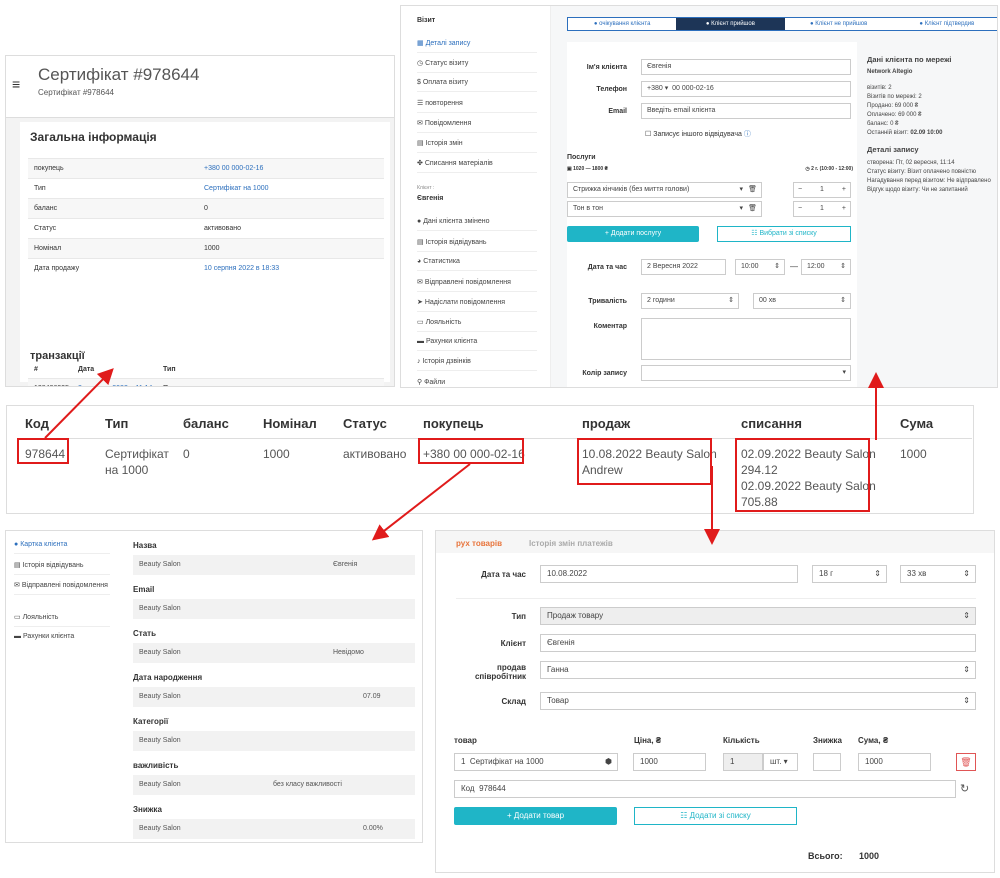  What do you see at coordinates (53, 565) in the screenshot?
I see `client-menu-label: Історія відвідувань` at bounding box center [53, 565].